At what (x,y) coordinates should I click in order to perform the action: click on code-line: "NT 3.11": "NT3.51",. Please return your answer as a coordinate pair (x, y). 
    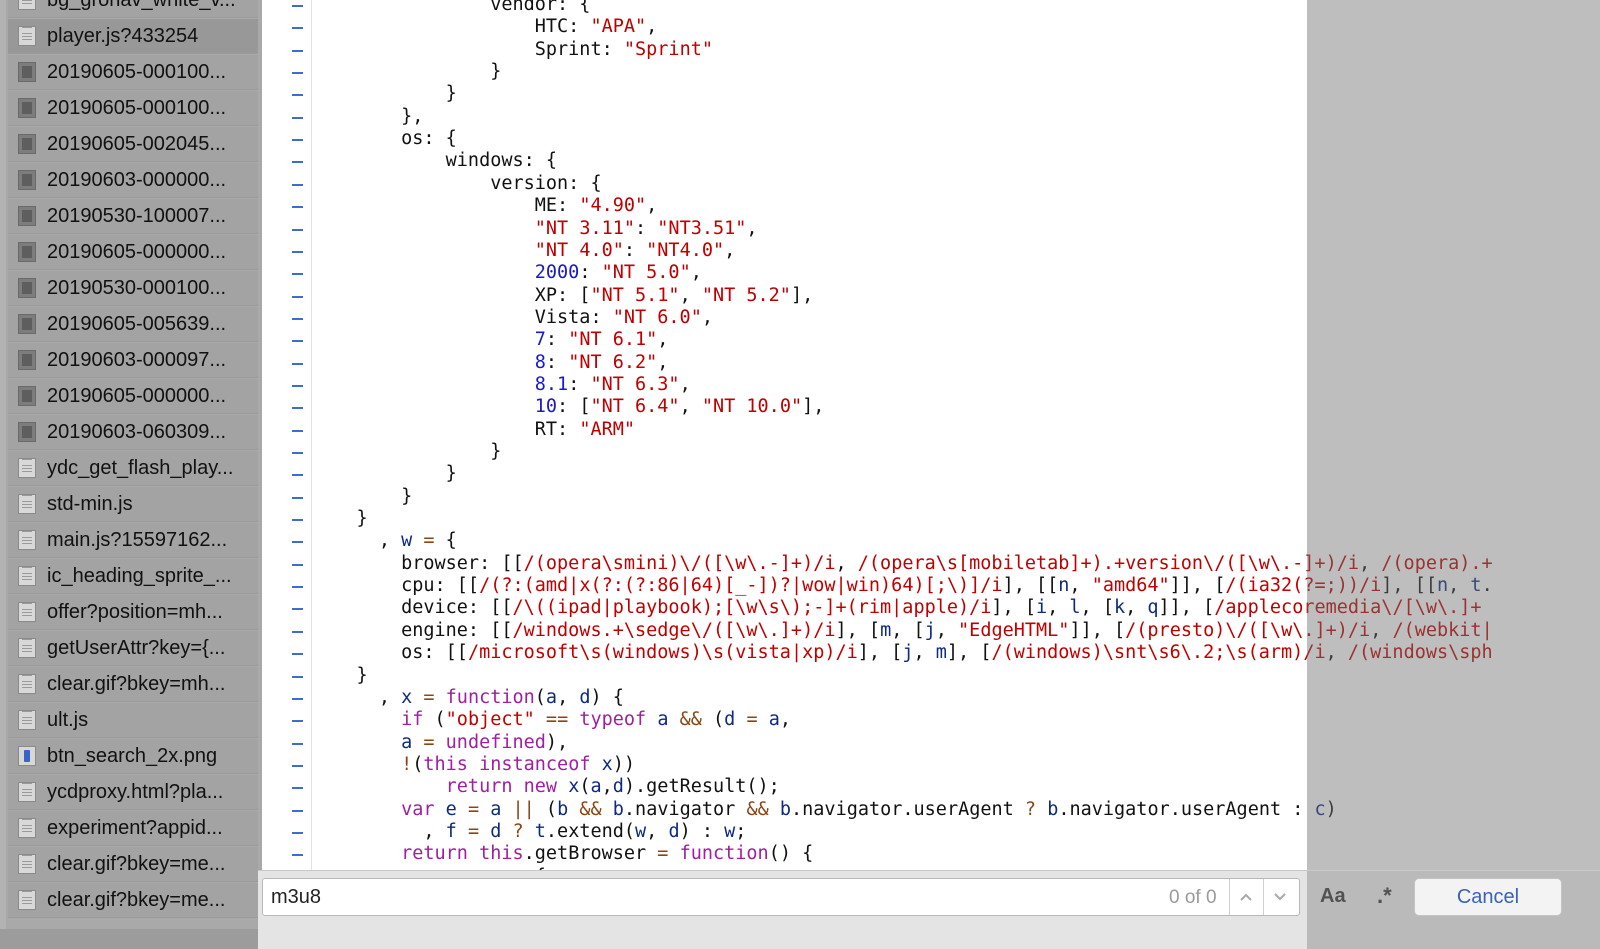
    Looking at the image, I should click on (646, 228).